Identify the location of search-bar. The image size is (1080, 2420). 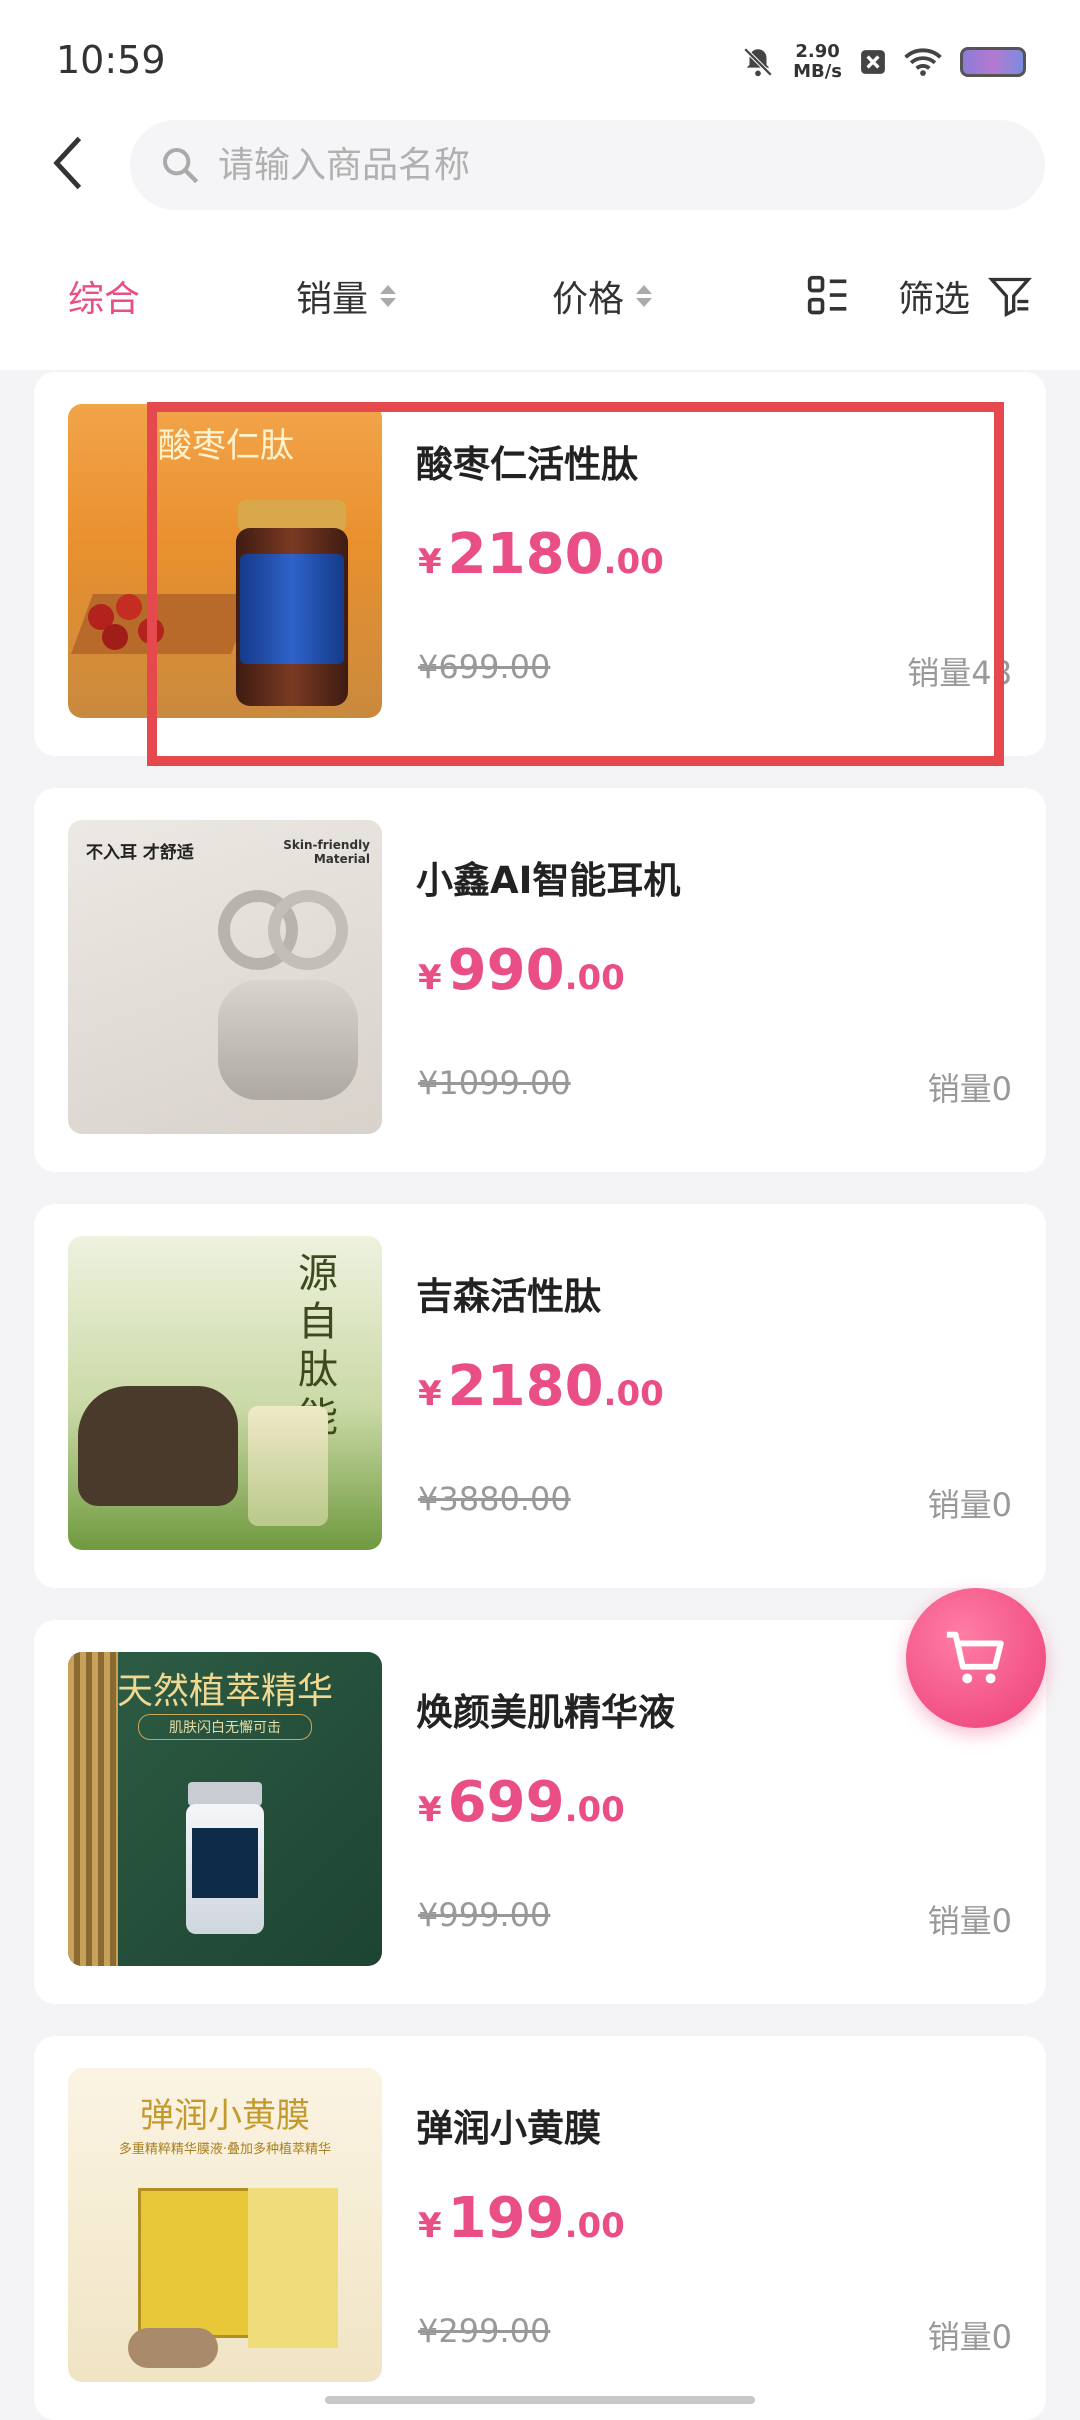
(587, 165).